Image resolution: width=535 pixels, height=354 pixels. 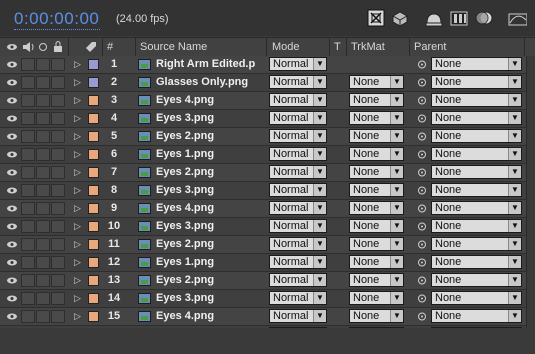 I want to click on layer-row: ▷ 14 Eyes 3.png Normal ▼ None ▼ None ▼, so click(x=267, y=299).